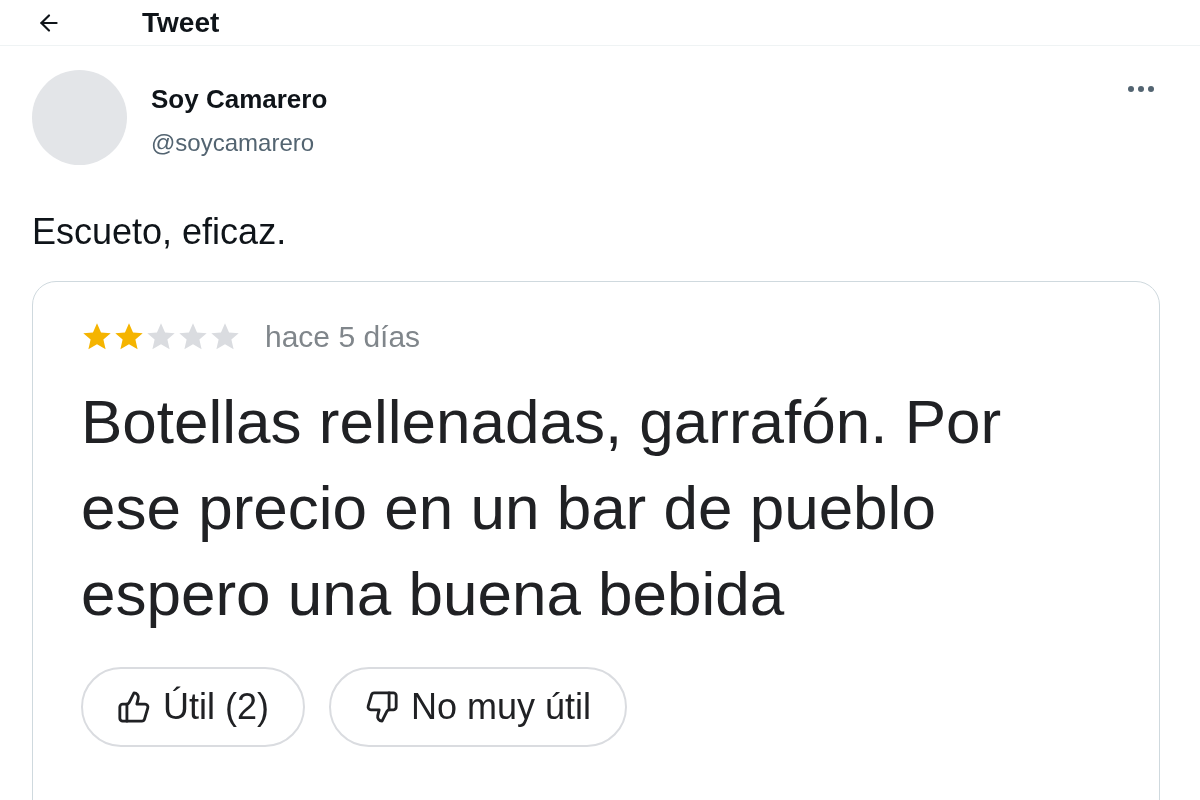  I want to click on thumbs-down-icon, so click(382, 707).